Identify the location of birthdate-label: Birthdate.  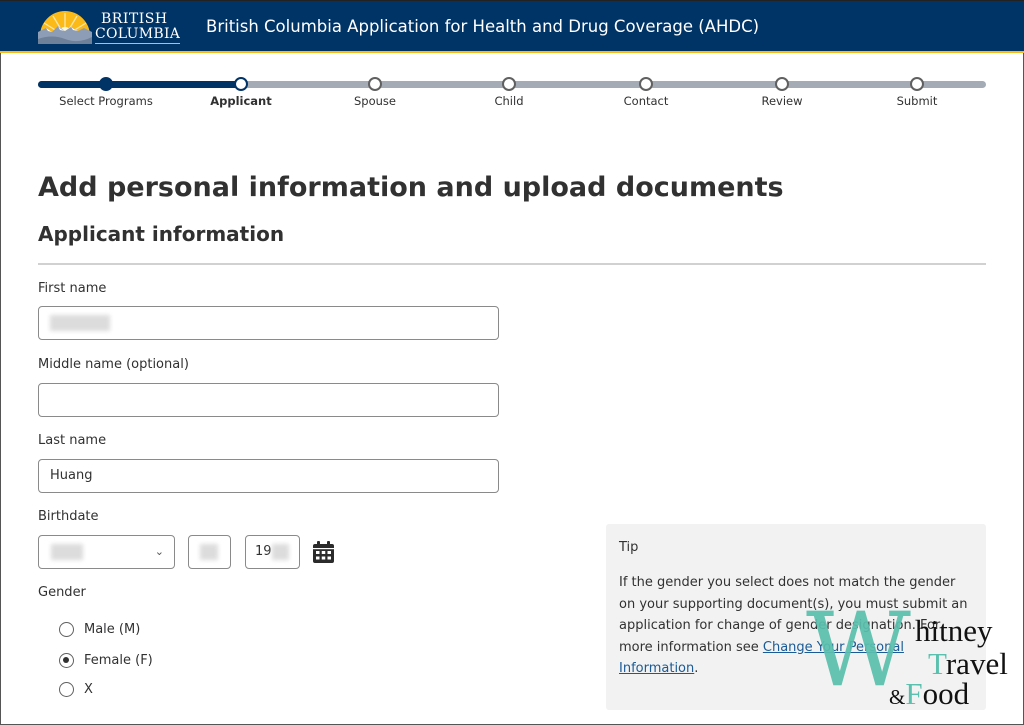
(68, 516).